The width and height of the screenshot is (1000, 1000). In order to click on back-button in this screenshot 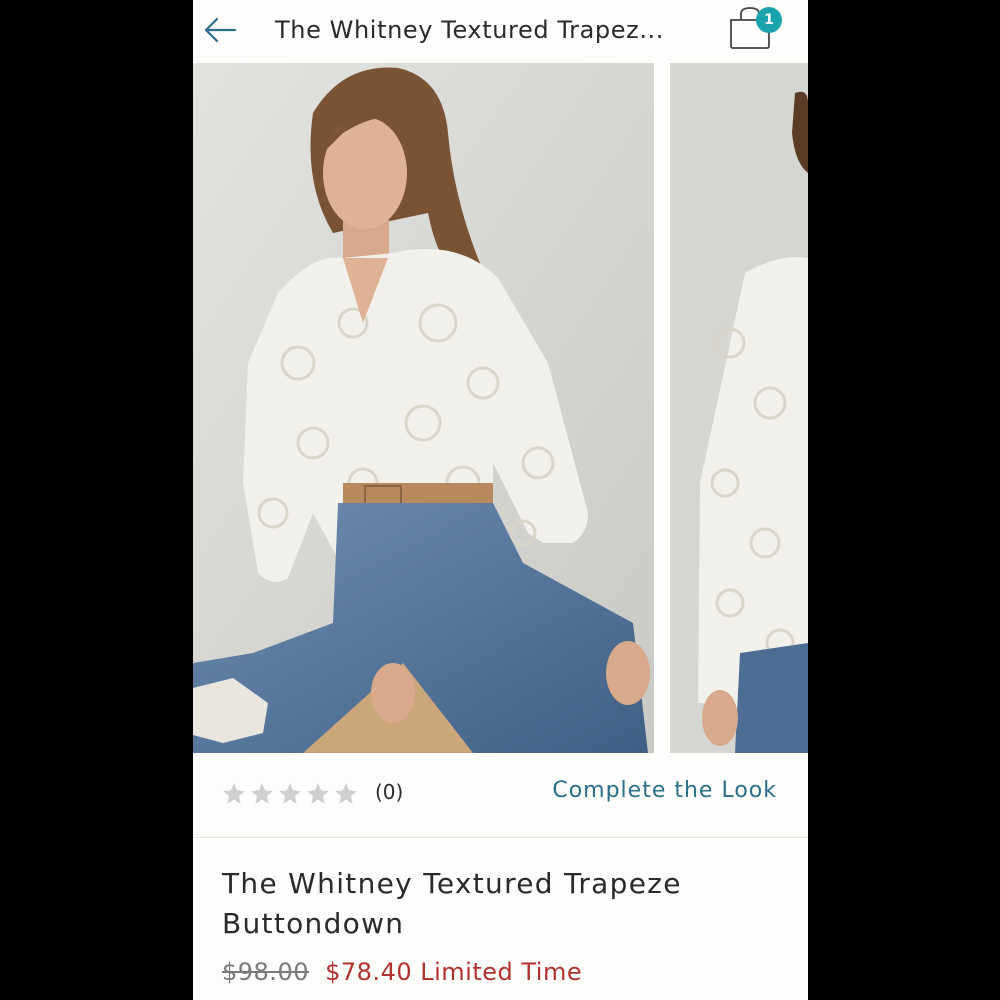, I will do `click(223, 30)`.